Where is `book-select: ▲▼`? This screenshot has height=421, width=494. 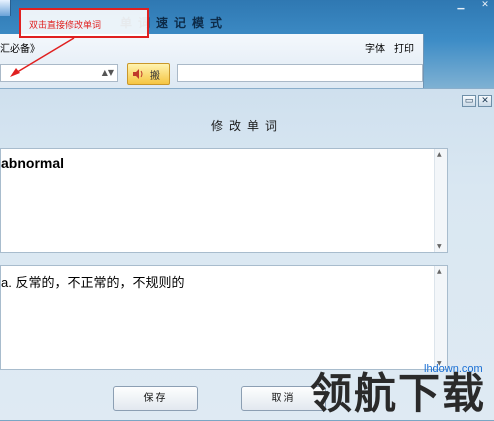
book-select: ▲▼ is located at coordinates (59, 73).